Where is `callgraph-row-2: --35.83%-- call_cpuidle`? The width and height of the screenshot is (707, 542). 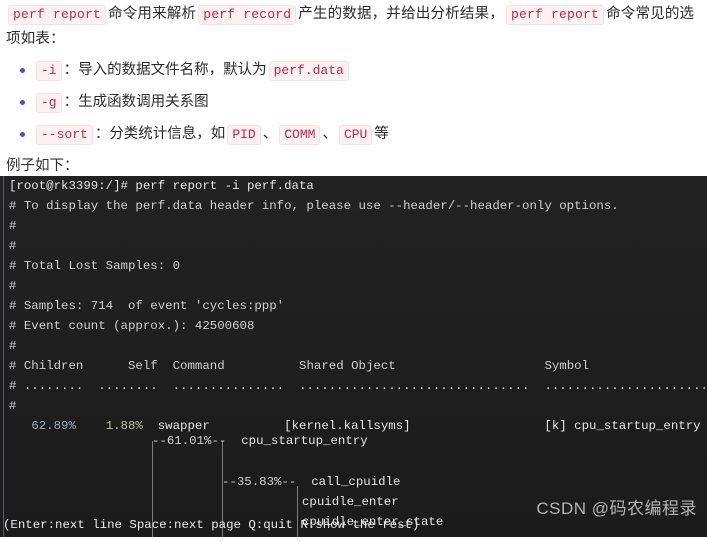 callgraph-row-2: --35.83%-- call_cpuidle is located at coordinates (311, 482).